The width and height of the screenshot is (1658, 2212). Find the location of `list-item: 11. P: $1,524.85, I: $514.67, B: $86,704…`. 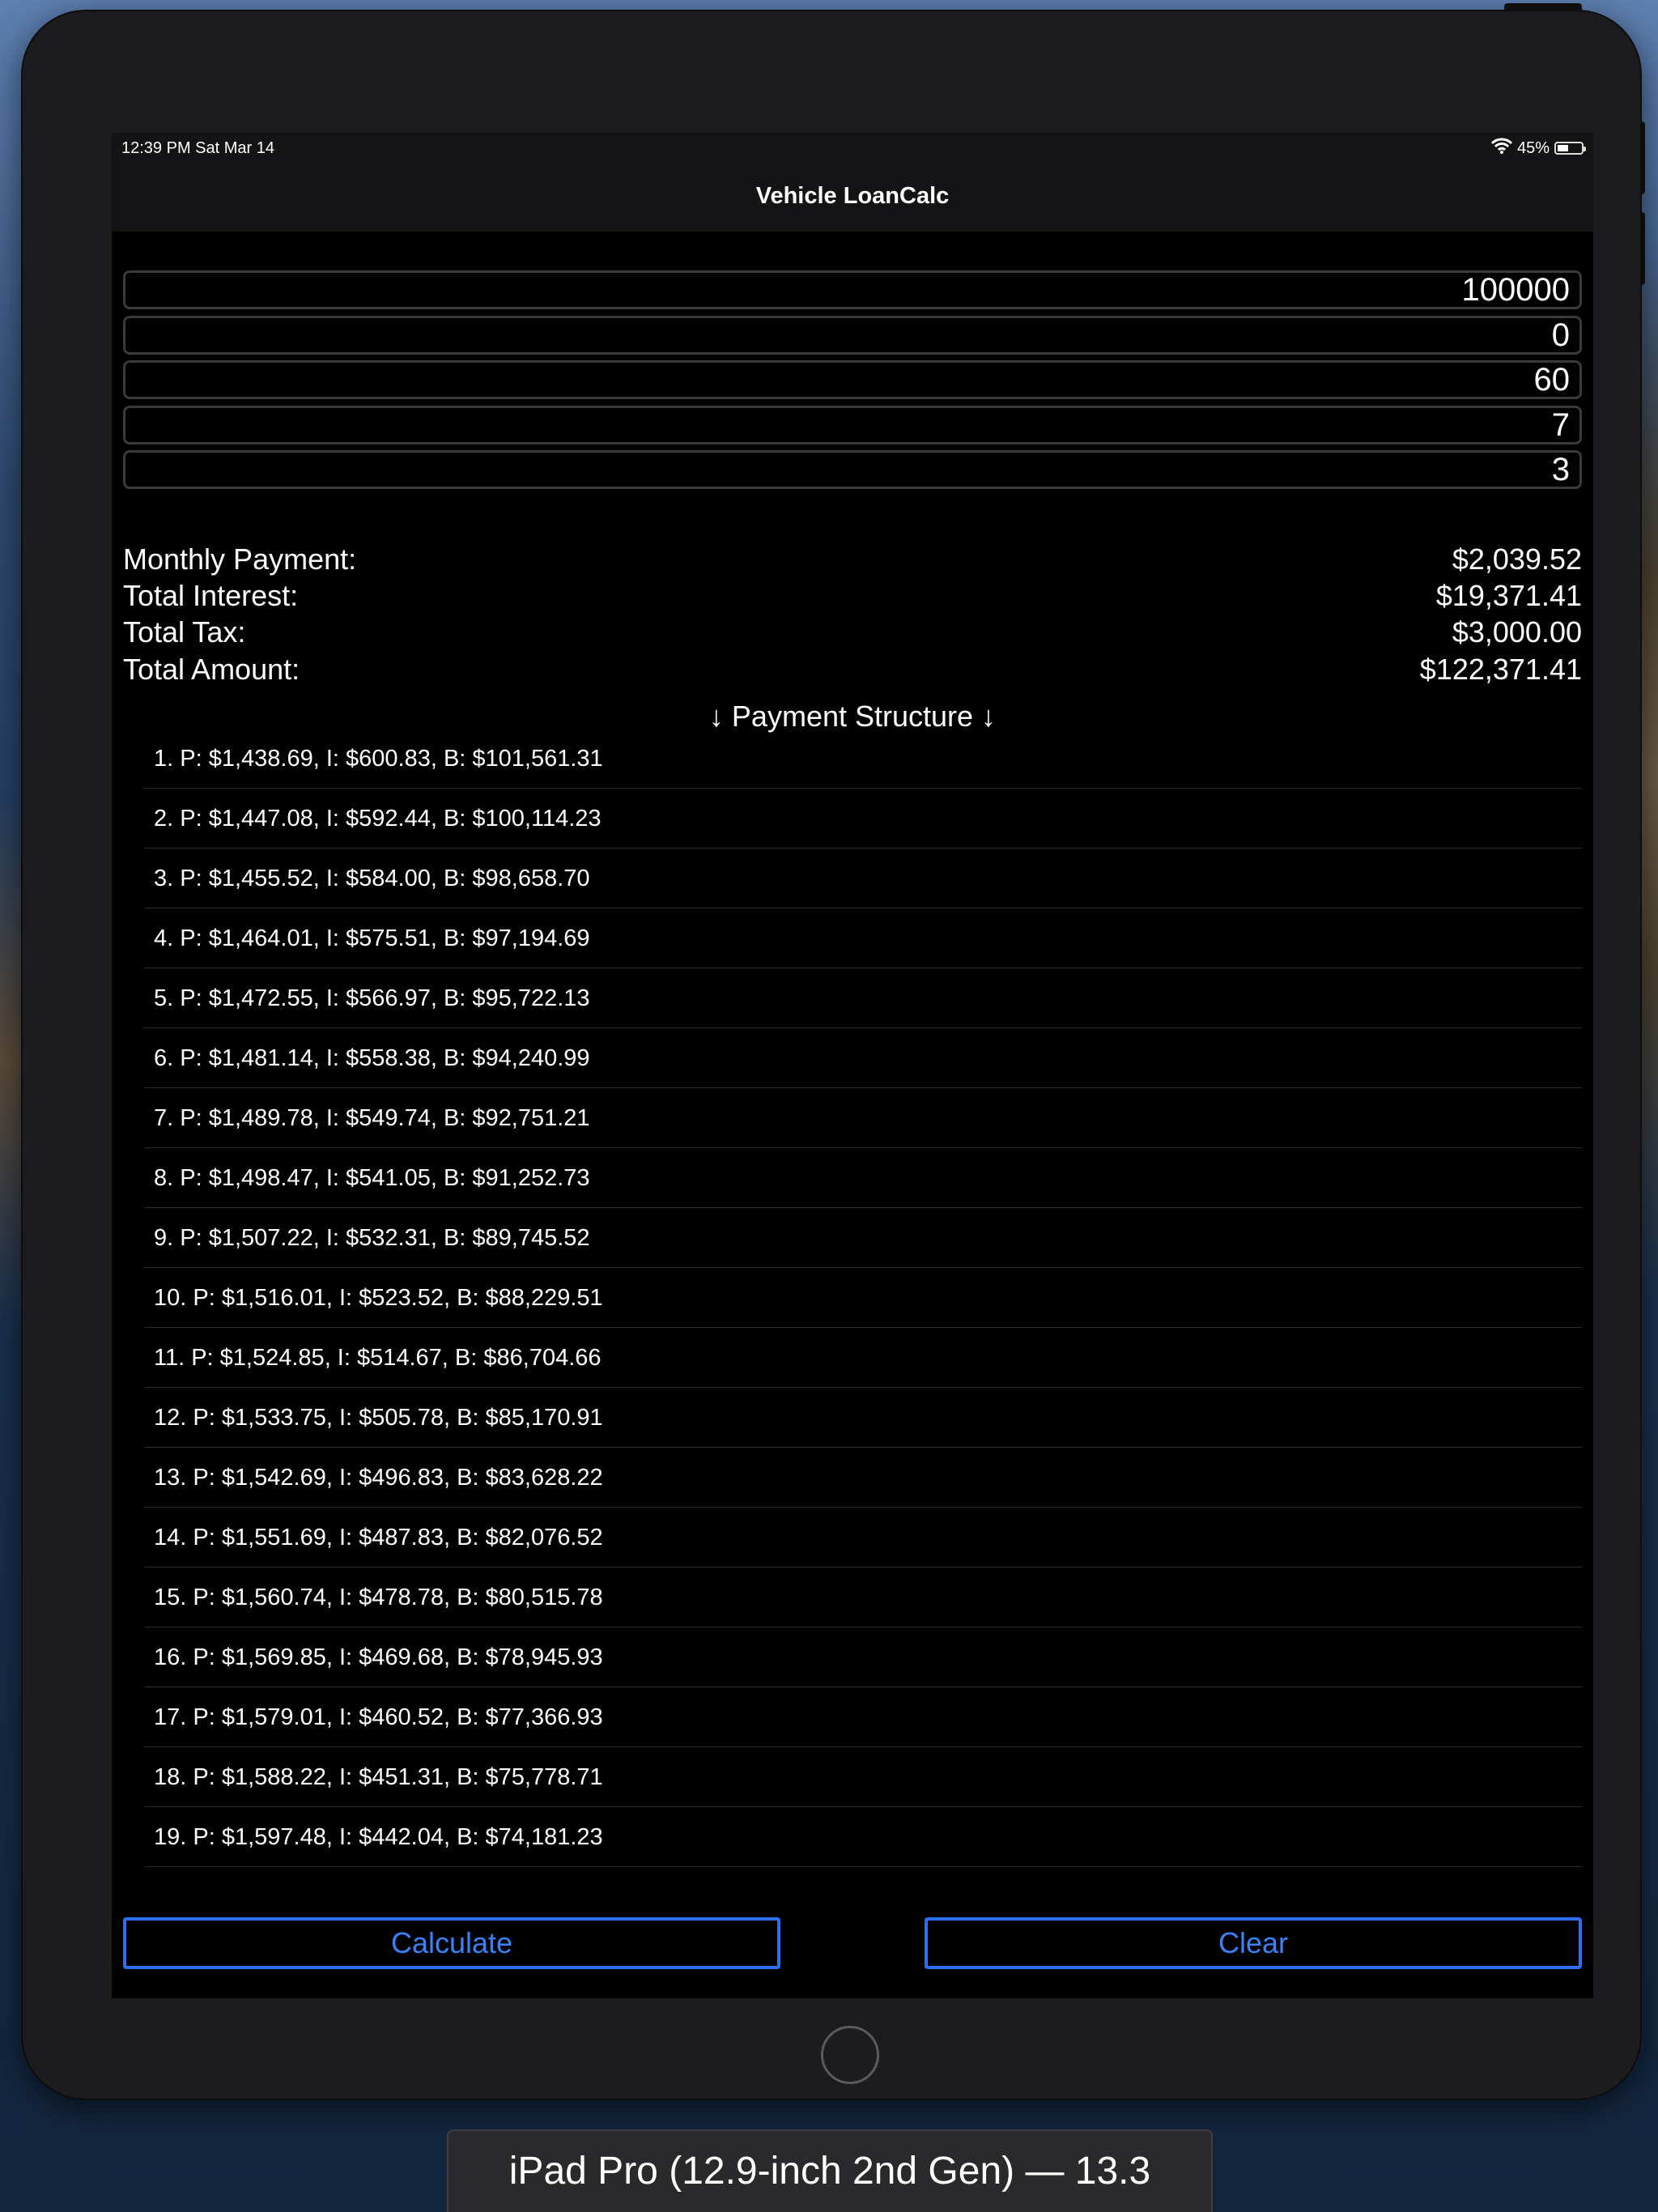

list-item: 11. P: $1,524.85, I: $514.67, B: $86,704… is located at coordinates (863, 1358).